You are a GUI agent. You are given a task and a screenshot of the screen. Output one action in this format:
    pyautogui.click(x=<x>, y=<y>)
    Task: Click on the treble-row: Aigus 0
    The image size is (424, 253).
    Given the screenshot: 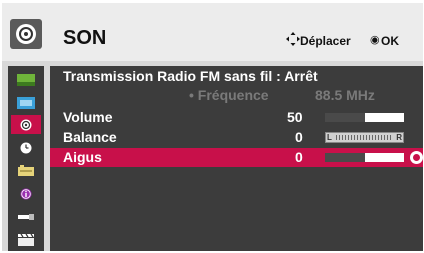 What is the action you would take?
    pyautogui.click(x=236, y=157)
    